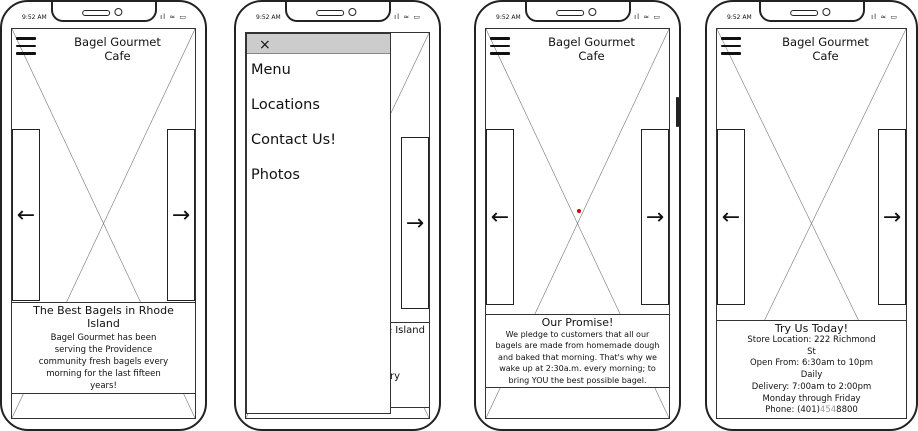 The image size is (918, 431). What do you see at coordinates (271, 70) in the screenshot?
I see `menu-item-menu: Menu` at bounding box center [271, 70].